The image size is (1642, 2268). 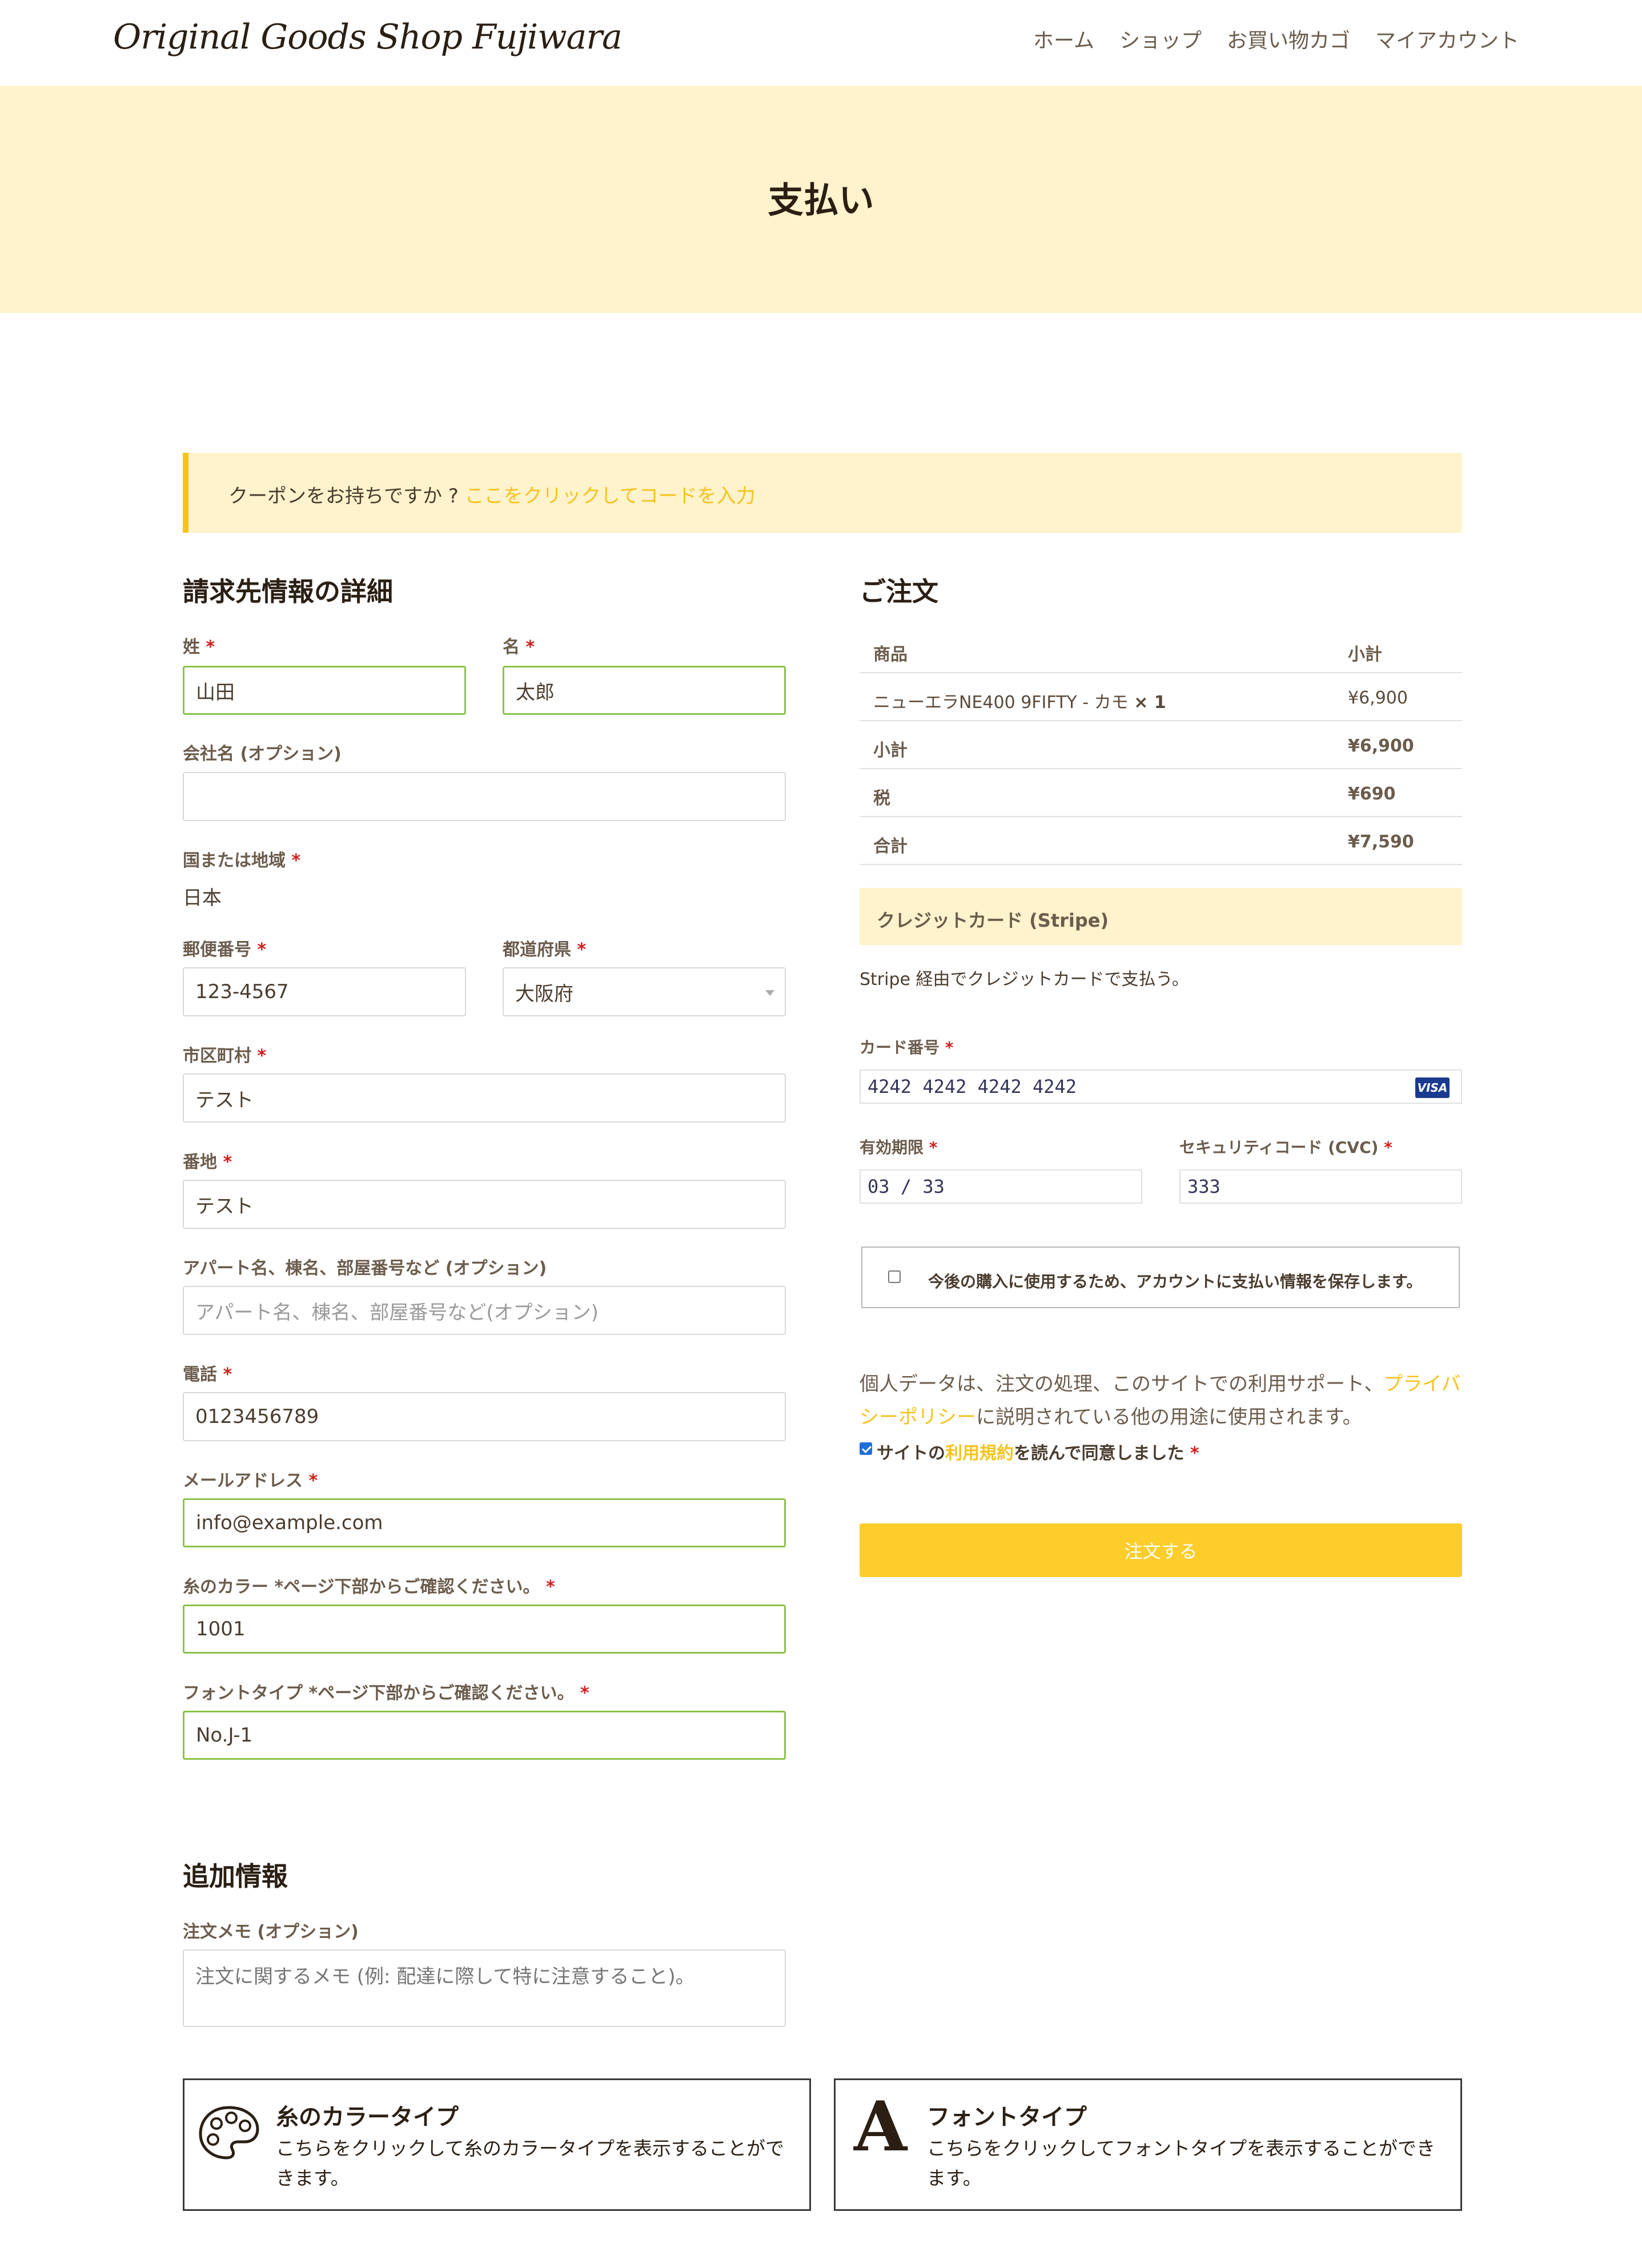 What do you see at coordinates (530, 2163) in the screenshot?
I see `thread-color-info-desc: こちらをクリックして糸のカラータイプを表示することができます。` at bounding box center [530, 2163].